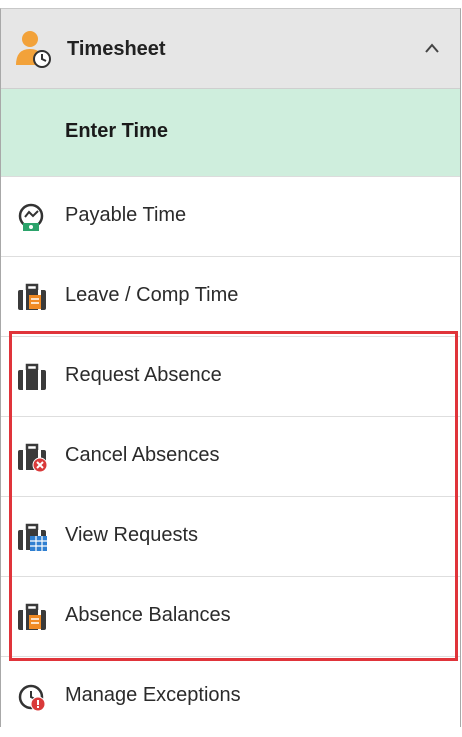  I want to click on menu-item-label: Manage Exceptions, so click(153, 695).